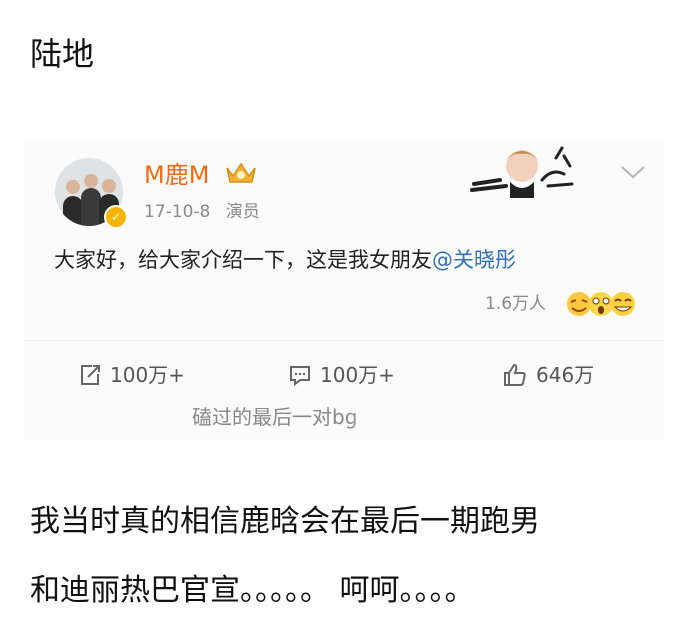  I want to click on post-meta: 17-10-8 演员, so click(202, 212).